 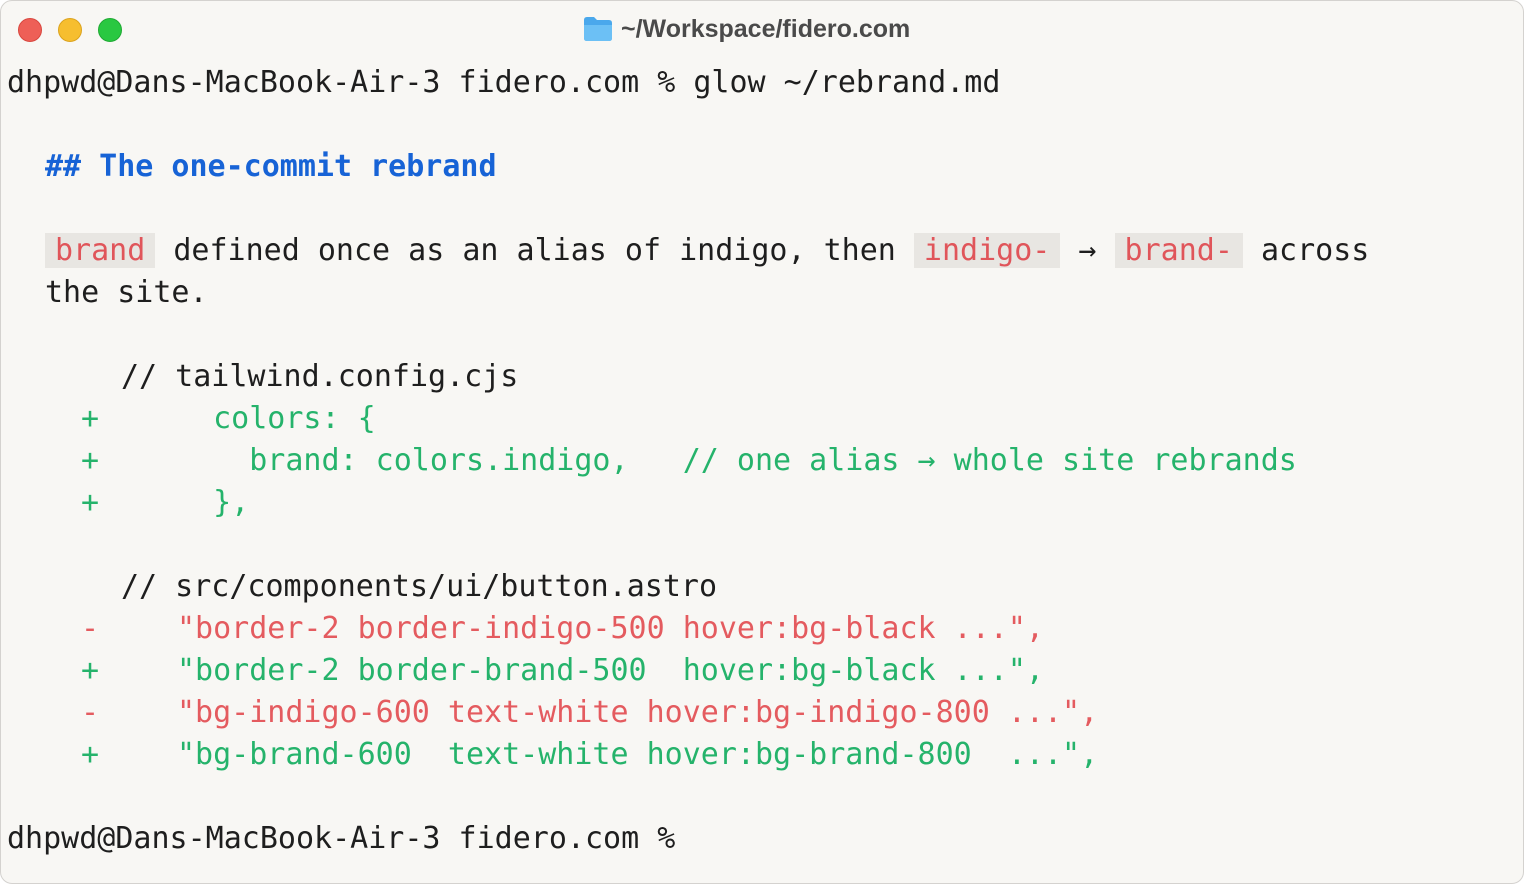 What do you see at coordinates (271, 166) in the screenshot?
I see `markdown-heading: ## The one-commit rebrand` at bounding box center [271, 166].